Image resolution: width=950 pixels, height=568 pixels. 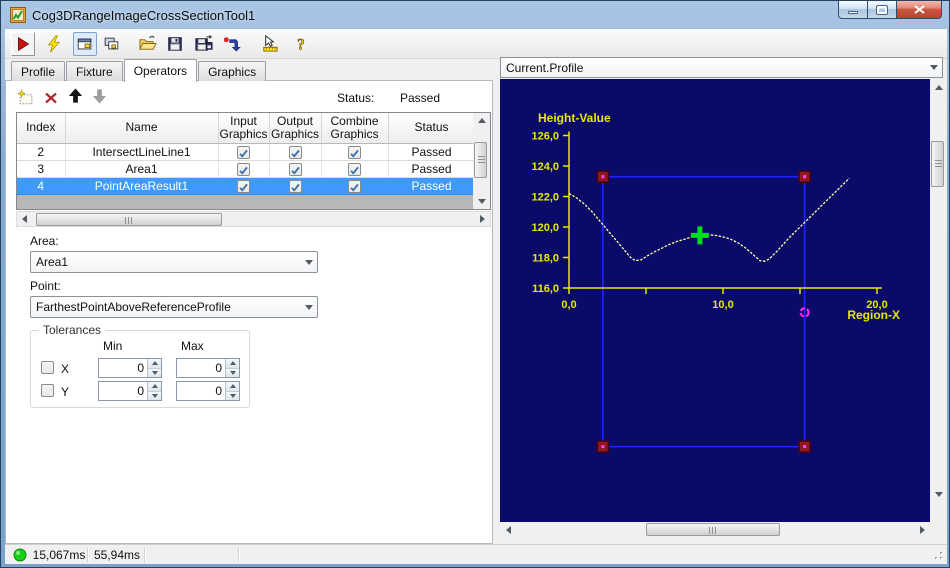 What do you see at coordinates (295, 128) in the screenshot?
I see `column-header-output: Output Graphics` at bounding box center [295, 128].